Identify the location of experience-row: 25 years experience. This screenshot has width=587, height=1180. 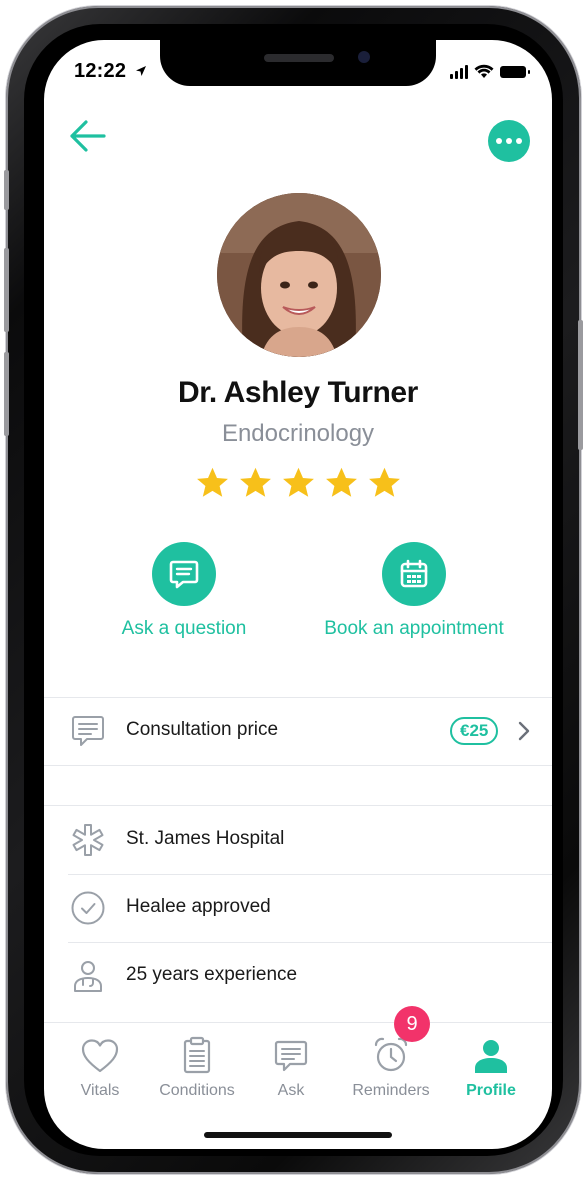
(298, 976).